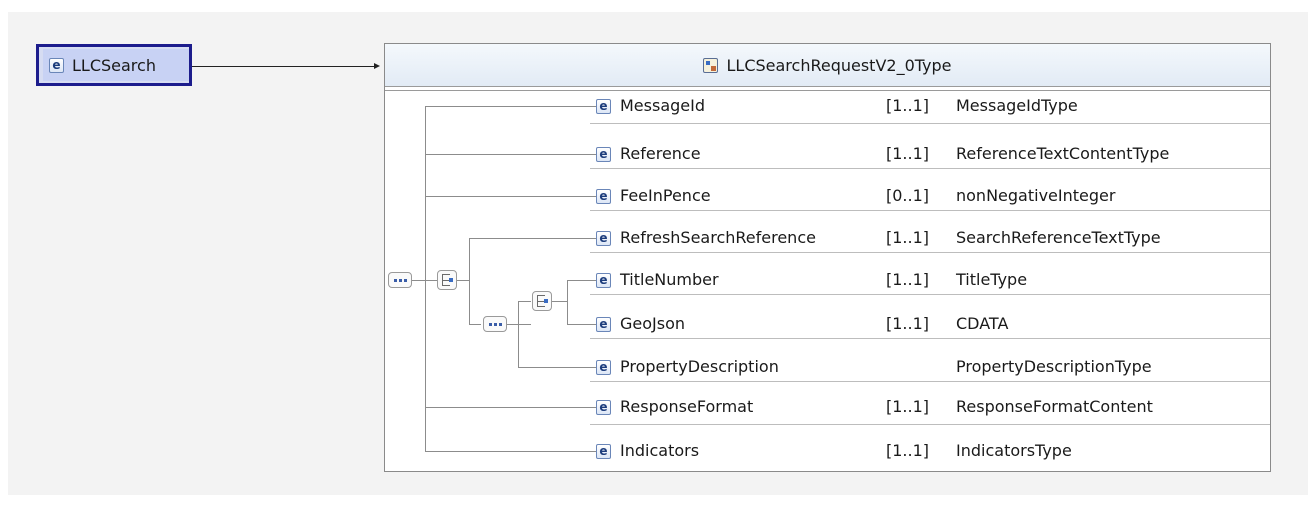 Image resolution: width=1316 pixels, height=509 pixels. I want to click on root-connector, so click(283, 66).